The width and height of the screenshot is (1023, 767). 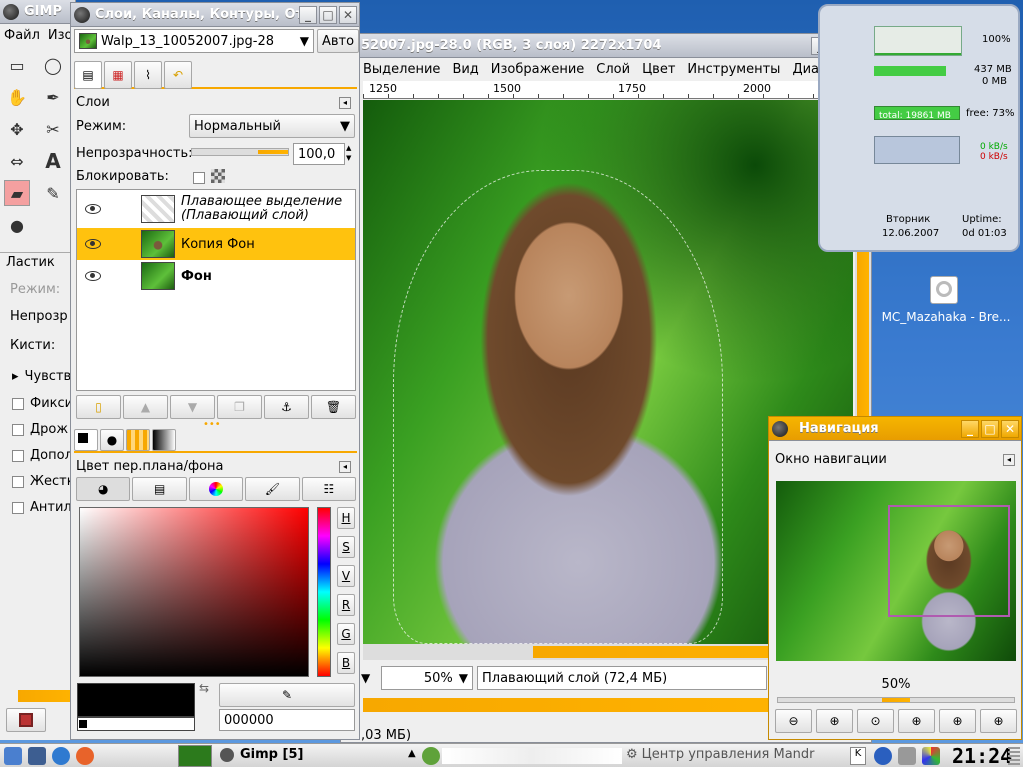 I want to click on clock: 21:24, so click(x=982, y=755).